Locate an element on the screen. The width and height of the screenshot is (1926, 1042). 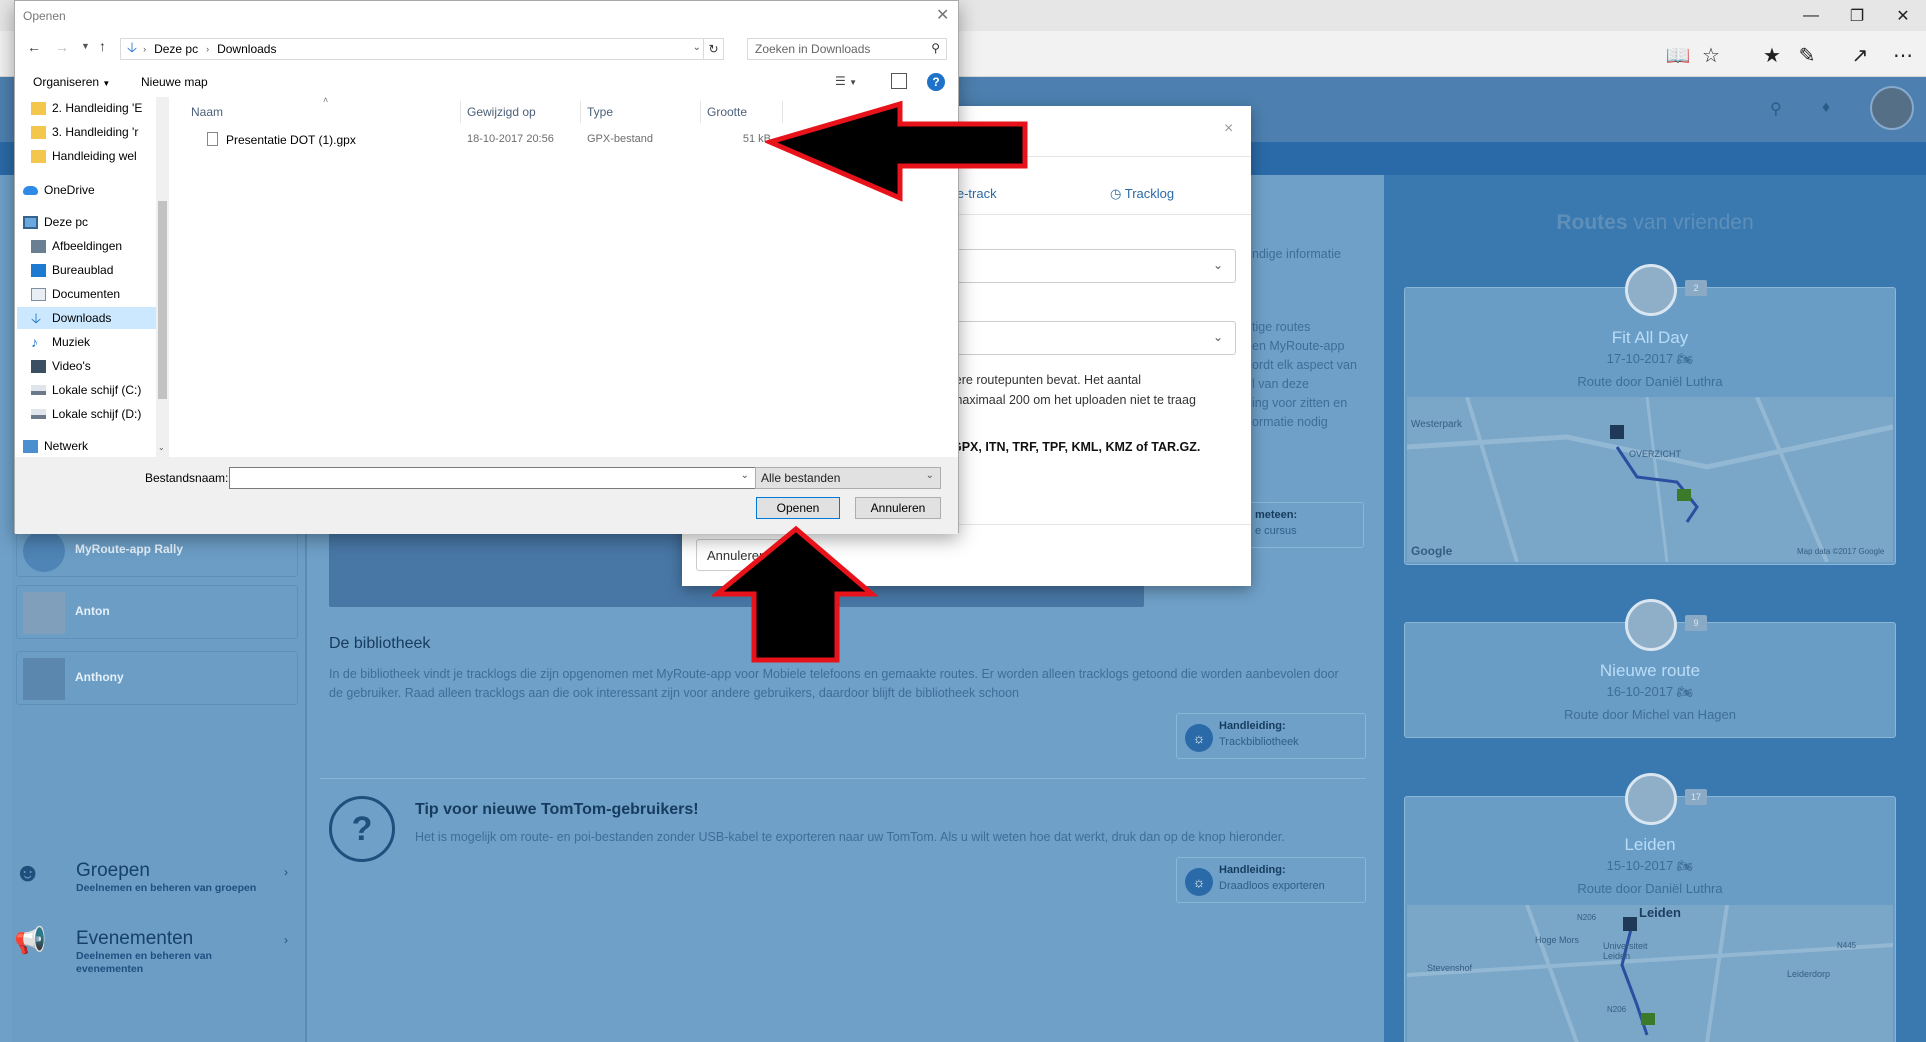
scroll-down-icon: ⌄ is located at coordinates (161, 447).